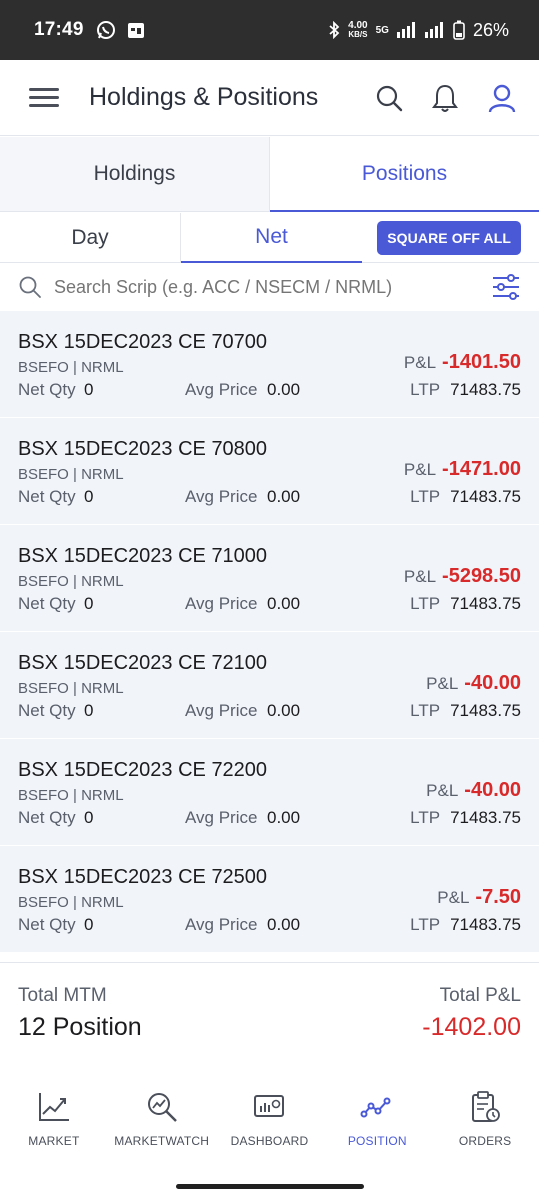  Describe the element at coordinates (54, 1141) in the screenshot. I see `nav-market-label: MARKET` at that location.